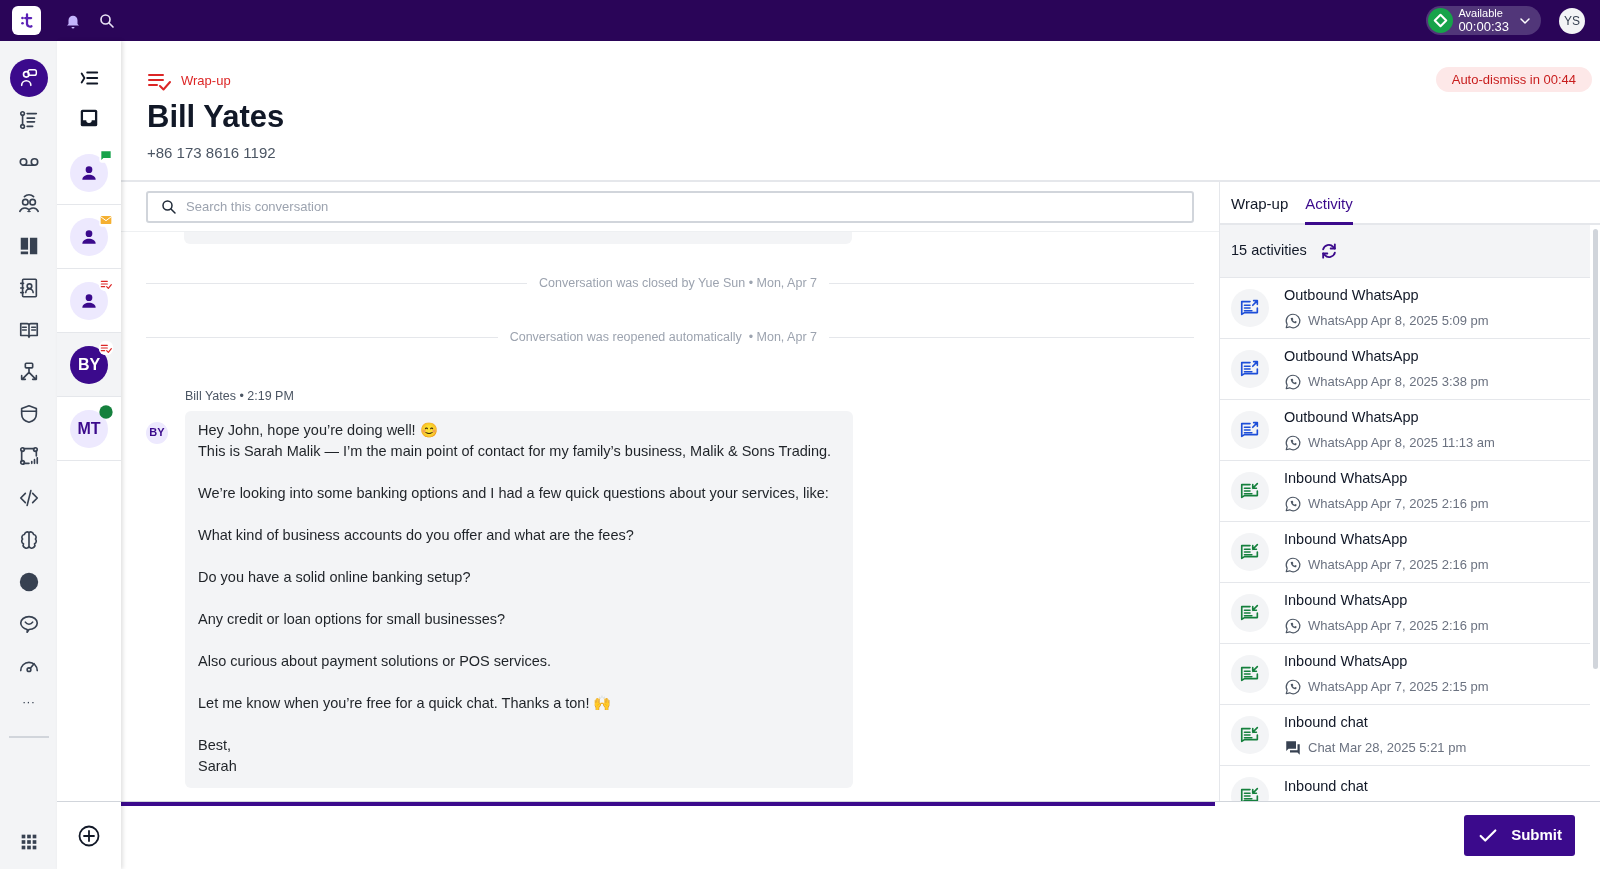  Describe the element at coordinates (1250, 793) in the screenshot. I see `incoming-message-icon` at that location.